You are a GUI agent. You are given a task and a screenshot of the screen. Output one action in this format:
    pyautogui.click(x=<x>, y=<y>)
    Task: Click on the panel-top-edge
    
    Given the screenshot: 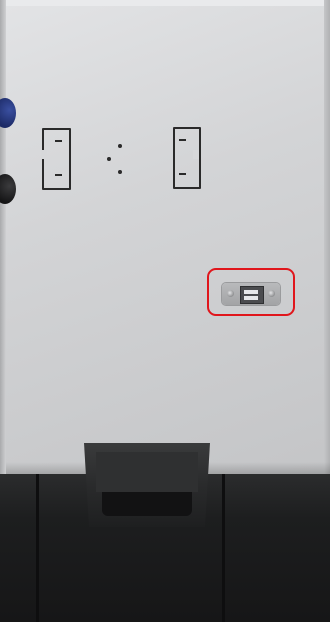 What is the action you would take?
    pyautogui.click(x=165, y=3)
    